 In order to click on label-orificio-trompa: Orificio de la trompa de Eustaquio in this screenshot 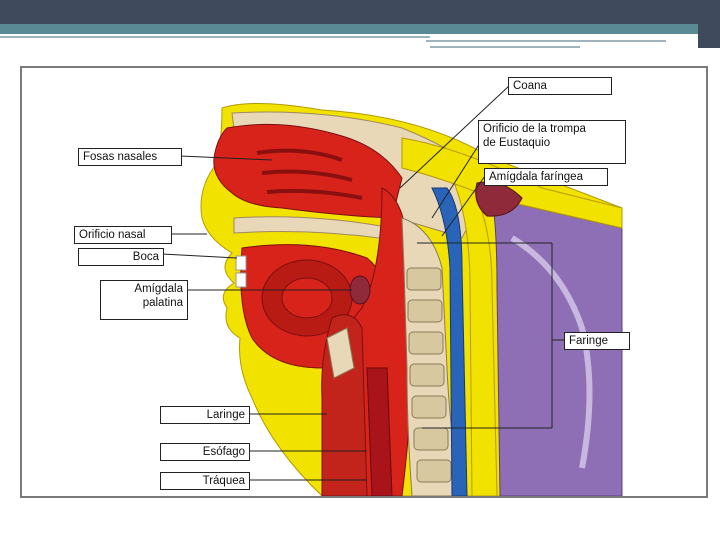, I will do `click(552, 142)`.